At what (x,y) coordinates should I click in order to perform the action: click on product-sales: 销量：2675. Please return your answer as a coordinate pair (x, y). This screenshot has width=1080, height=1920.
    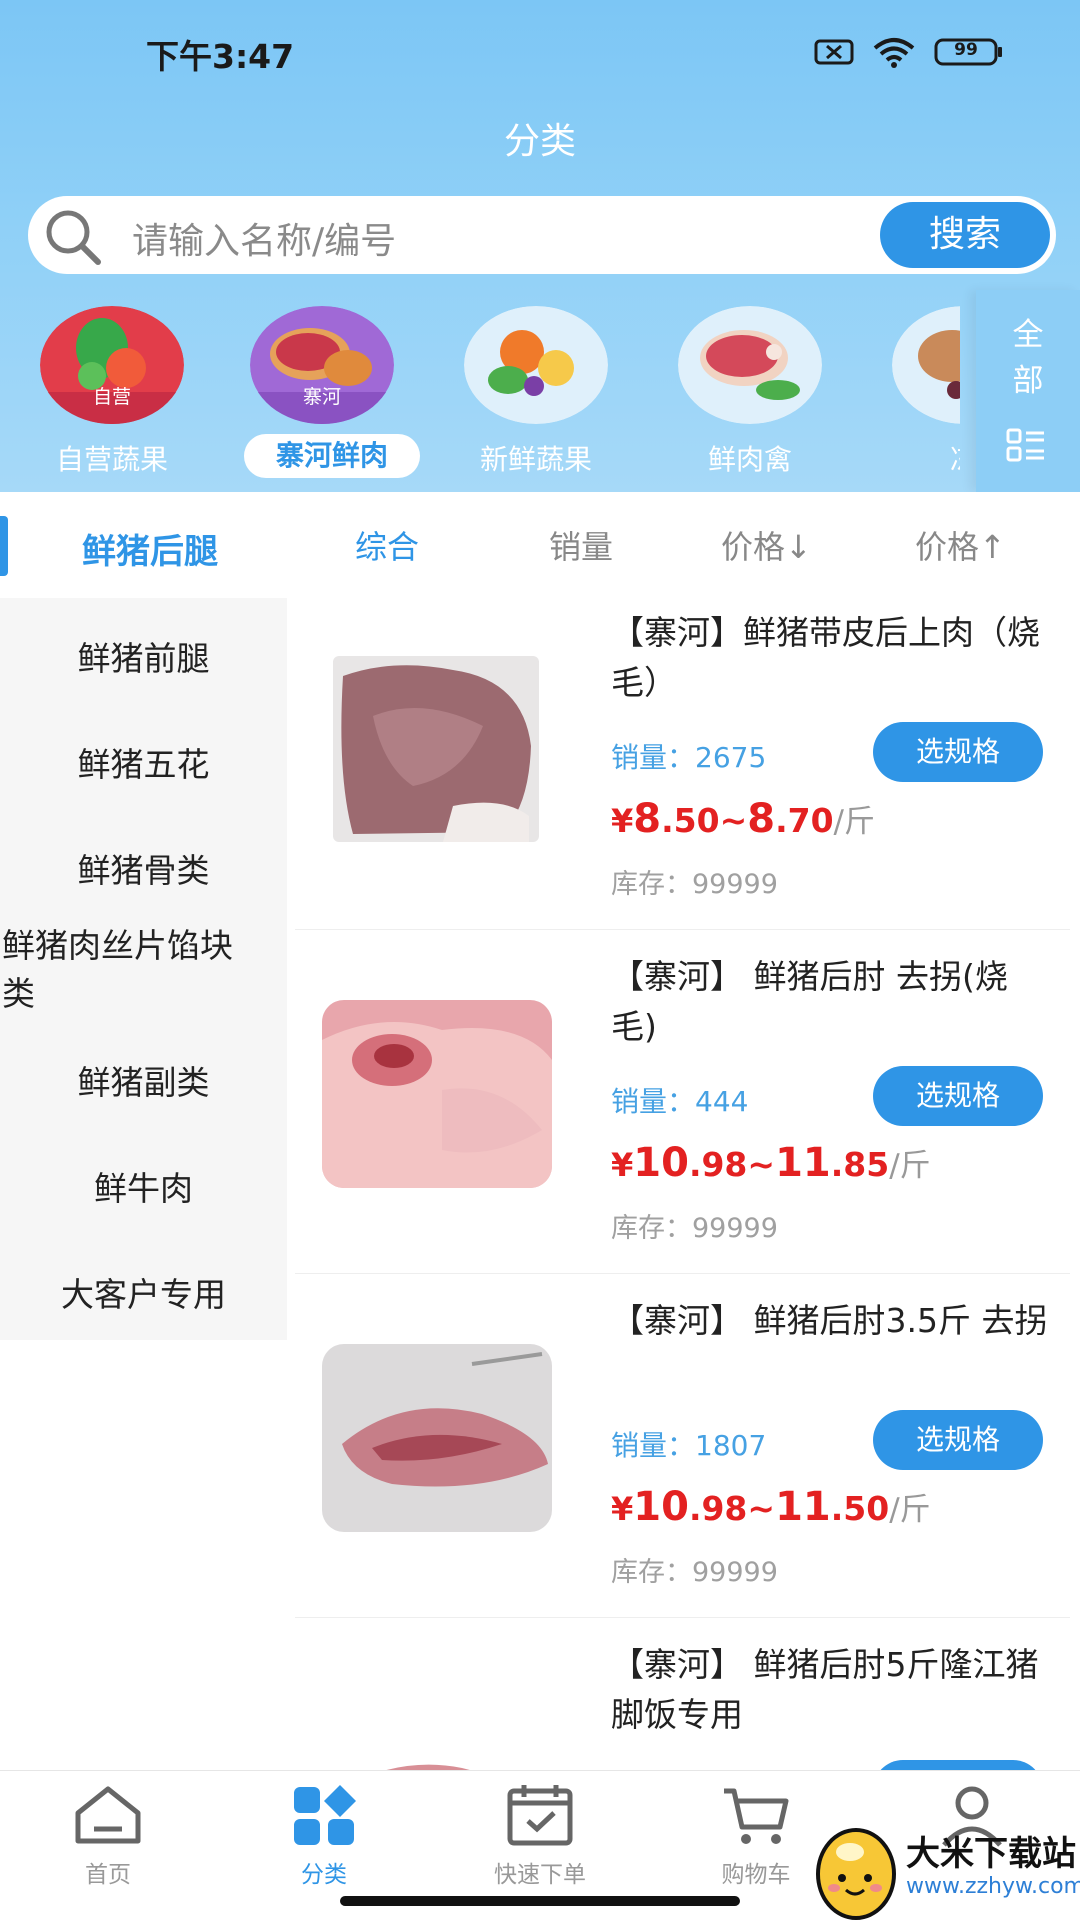
    Looking at the image, I should click on (688, 756).